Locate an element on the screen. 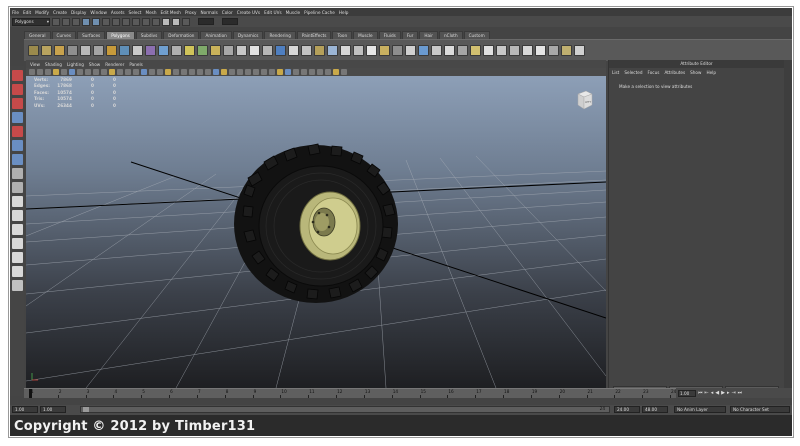 Image resolution: width=800 pixels, height=446 pixels. extrude-icon is located at coordinates (358, 50).